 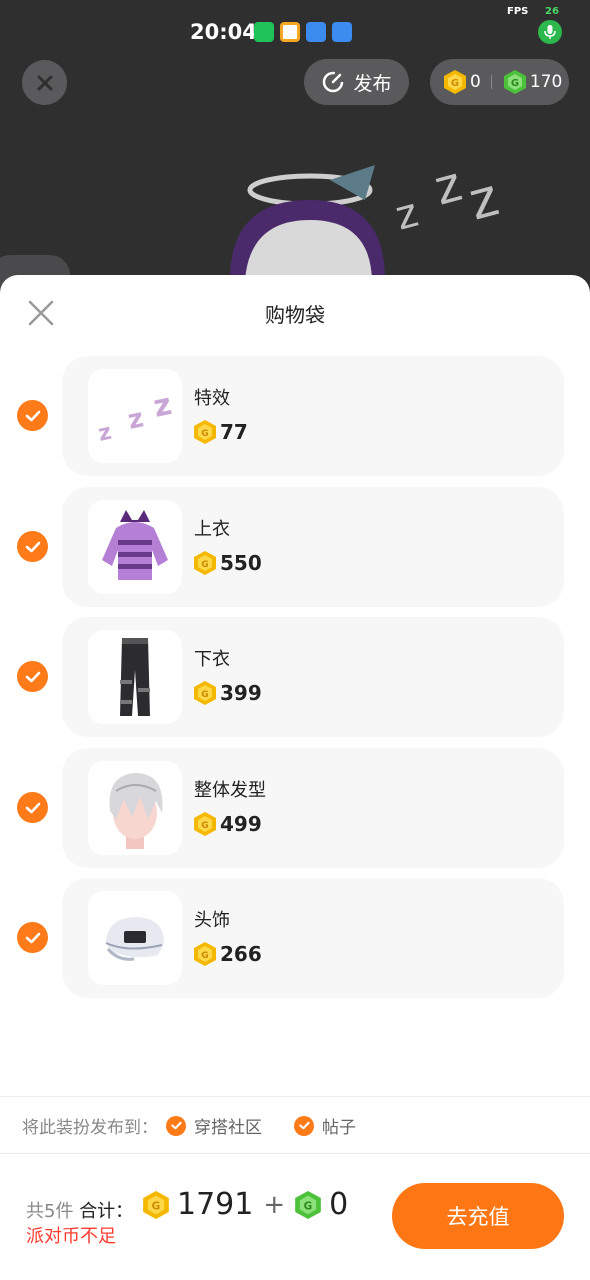 I want to click on microphone-icon, so click(x=550, y=32).